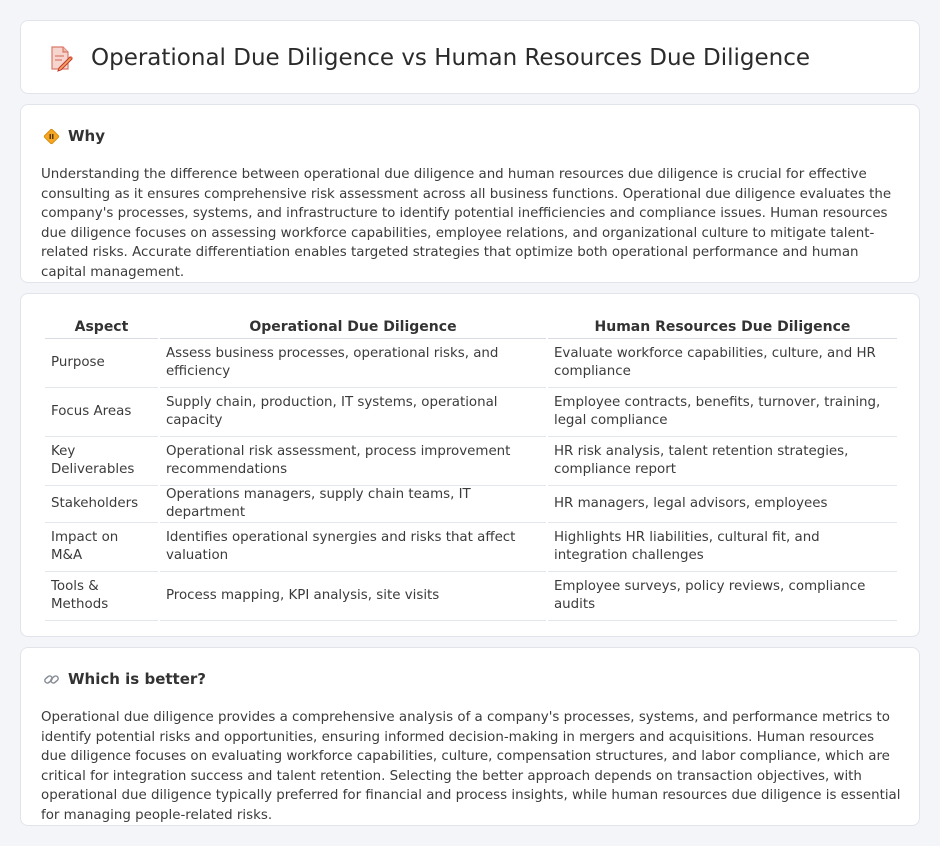  What do you see at coordinates (101, 363) in the screenshot?
I see `row-aspect: Purpose` at bounding box center [101, 363].